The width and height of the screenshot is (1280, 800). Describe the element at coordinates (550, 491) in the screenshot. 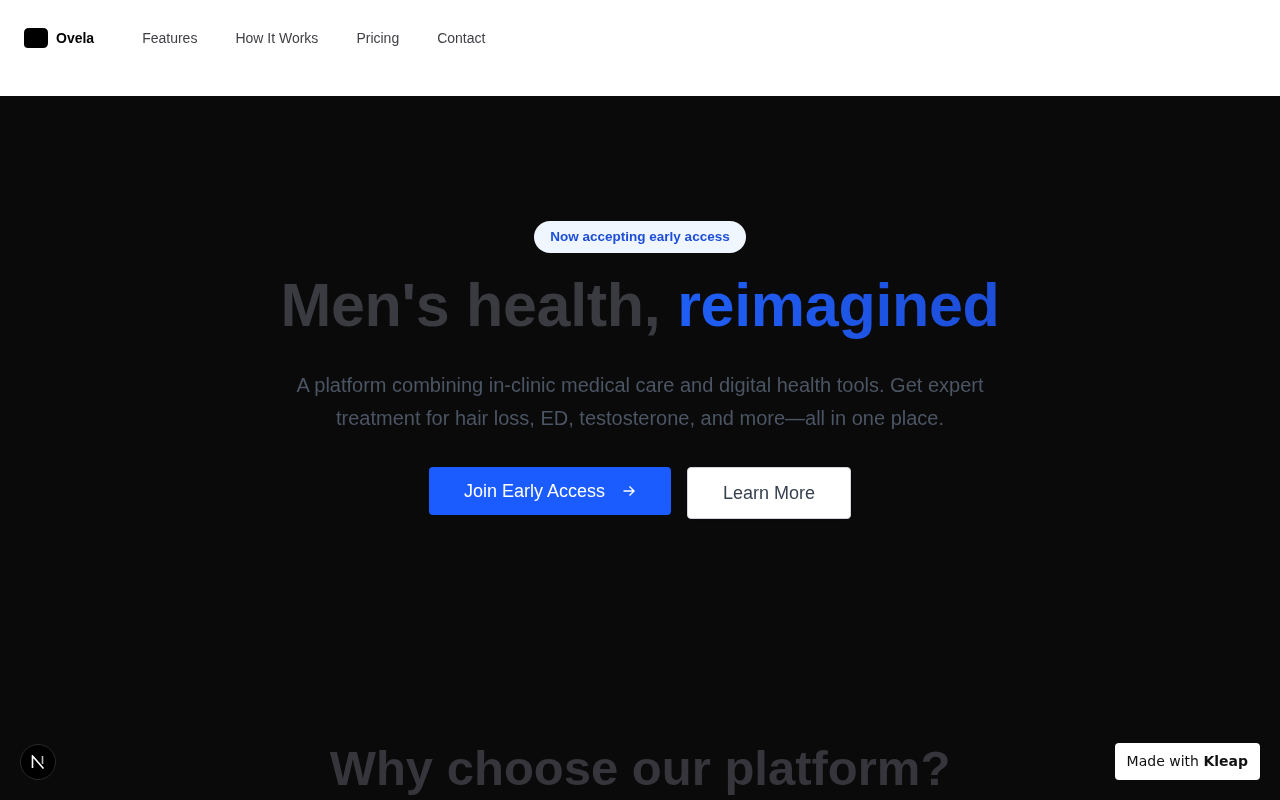

I see `join-button: Join Early Access` at that location.